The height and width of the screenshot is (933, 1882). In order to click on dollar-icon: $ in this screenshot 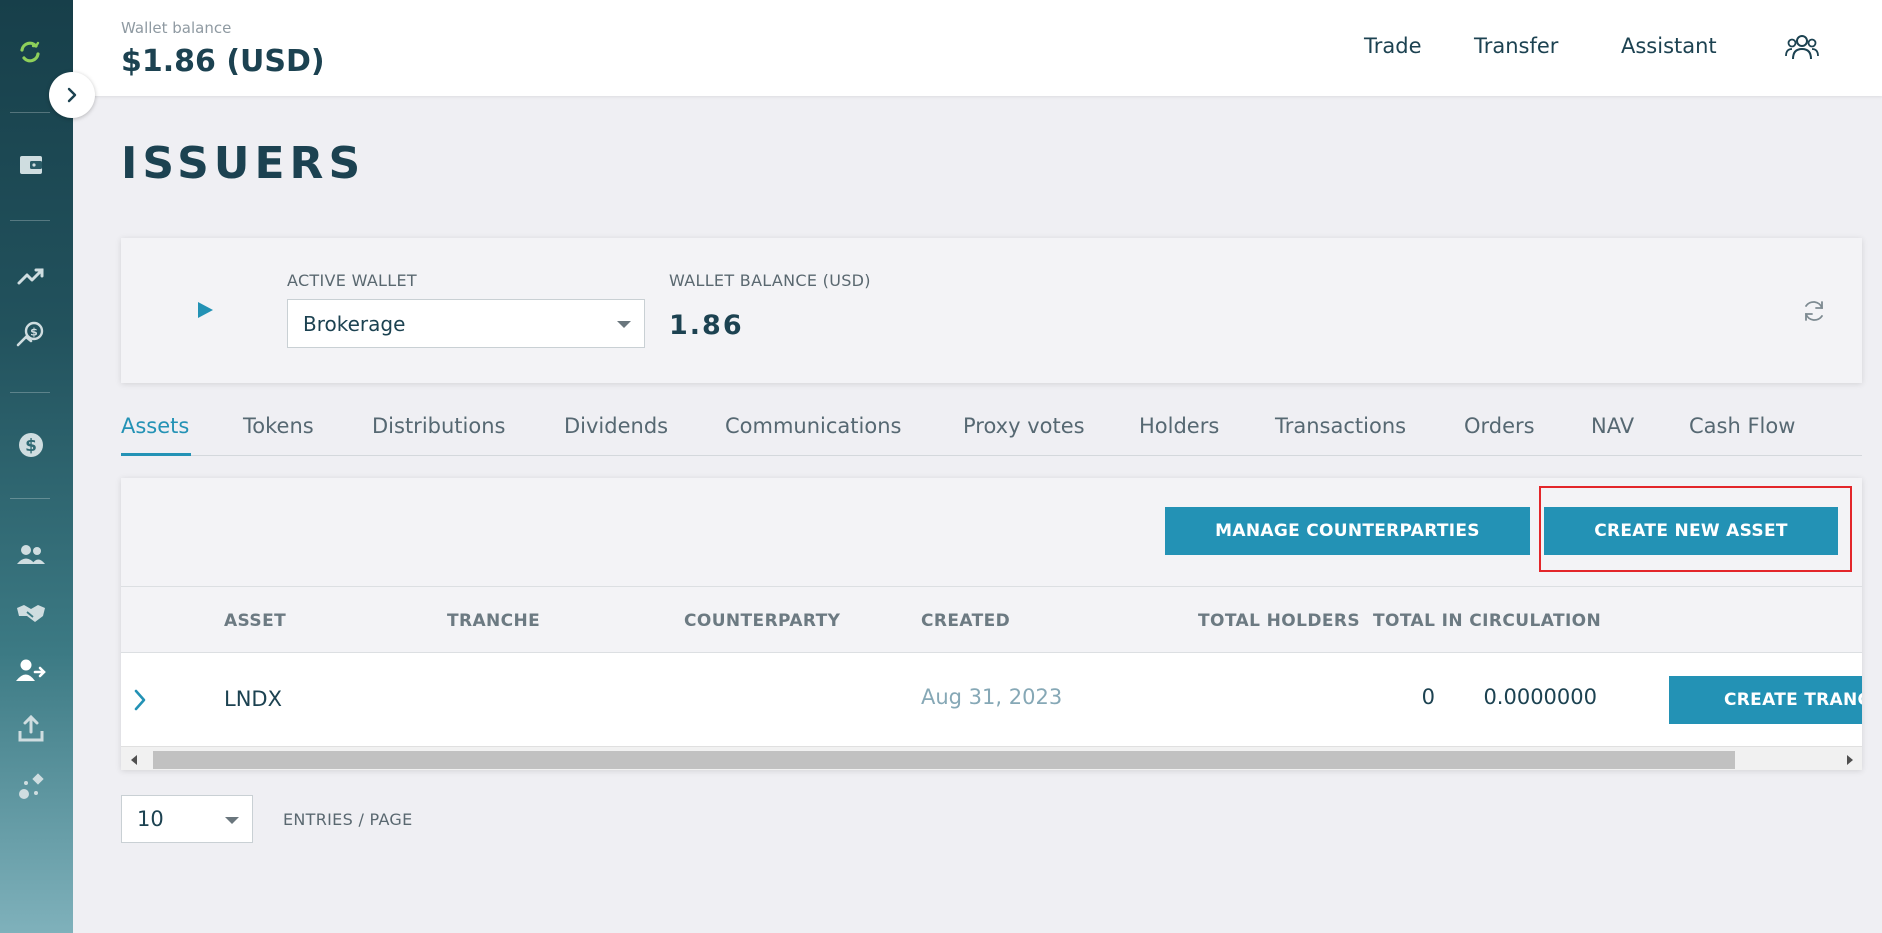, I will do `click(31, 445)`.